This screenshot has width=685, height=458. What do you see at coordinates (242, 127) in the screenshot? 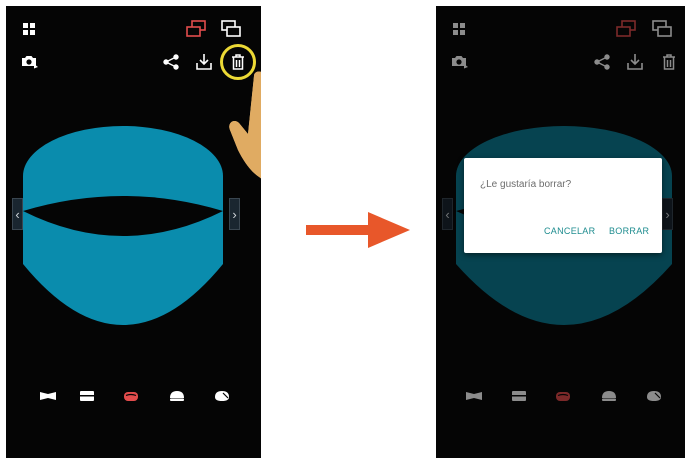
I see `tapping-hand-icon` at bounding box center [242, 127].